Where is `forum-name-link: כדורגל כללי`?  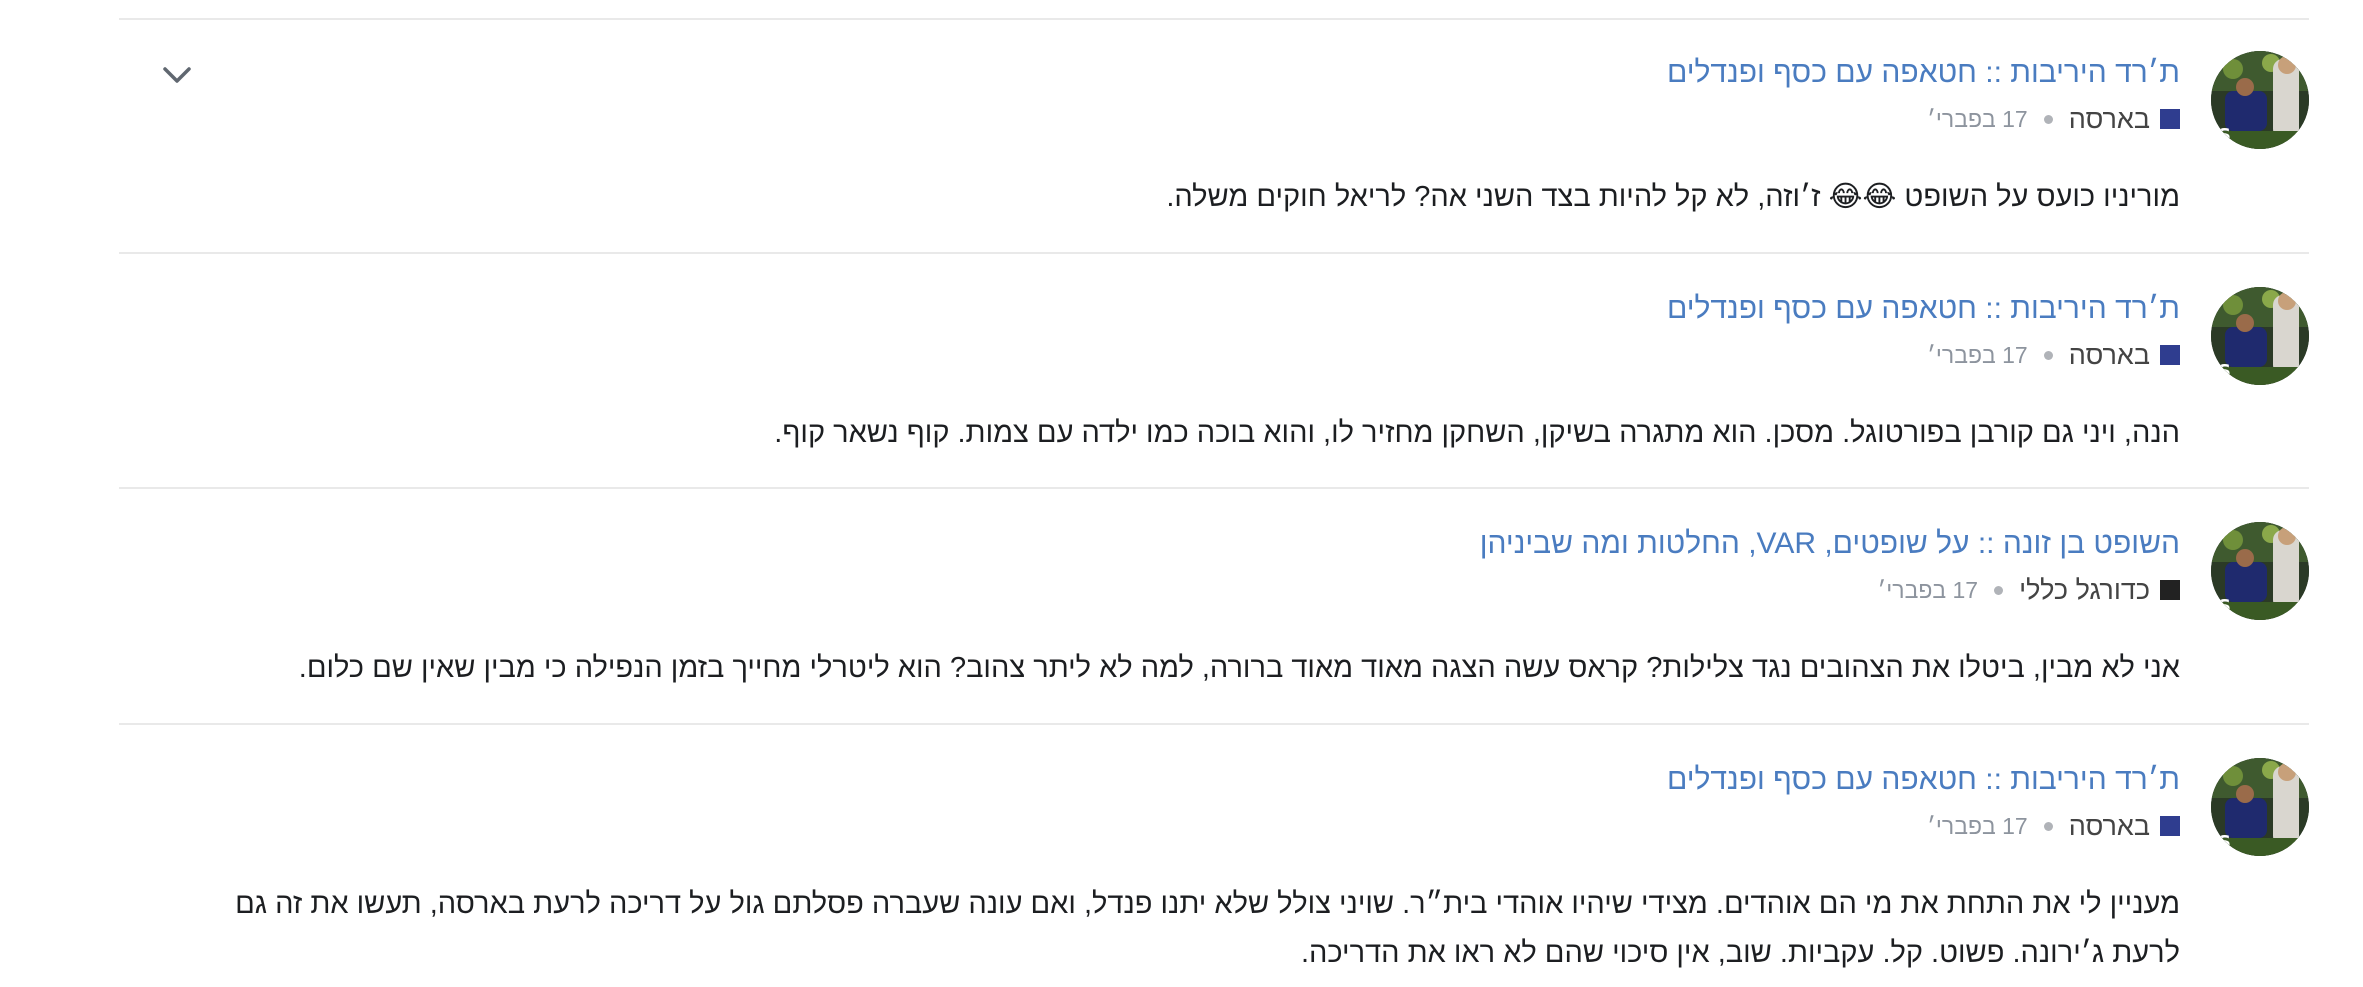 forum-name-link: כדורגל כללי is located at coordinates (2084, 590).